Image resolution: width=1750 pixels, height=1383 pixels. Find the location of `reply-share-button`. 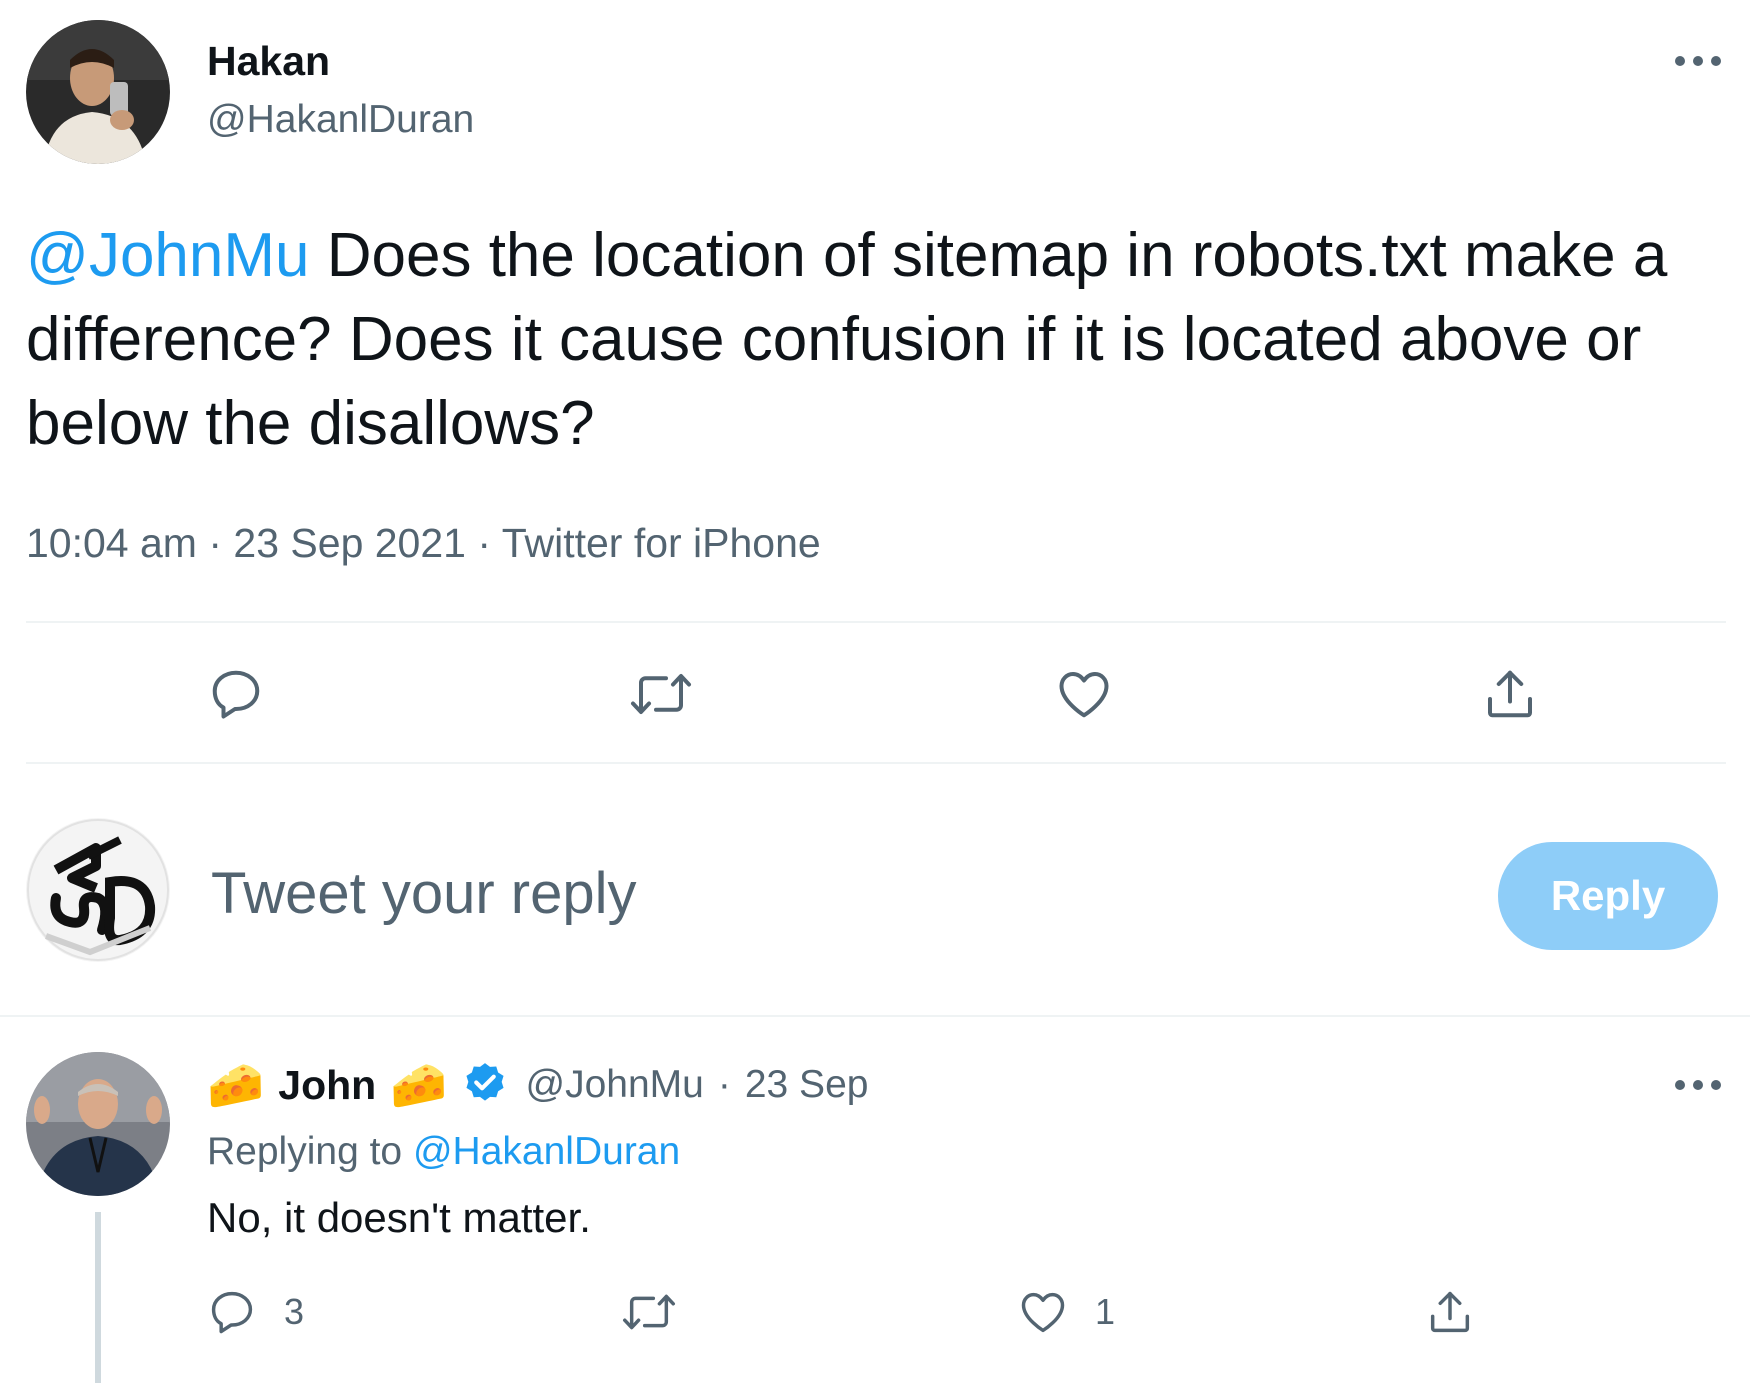

reply-share-button is located at coordinates (1450, 1312).